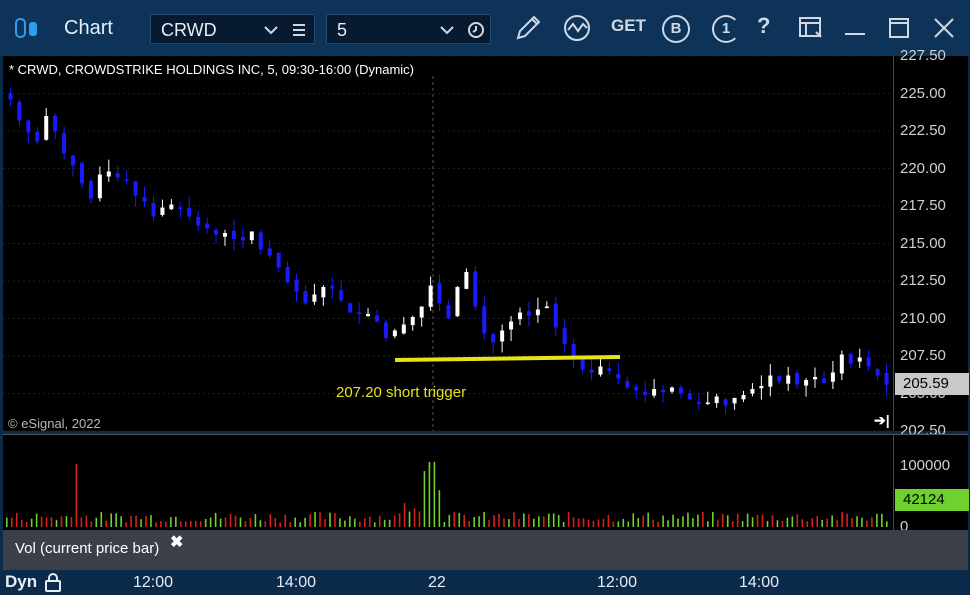  I want to click on interval-value: 5, so click(342, 30).